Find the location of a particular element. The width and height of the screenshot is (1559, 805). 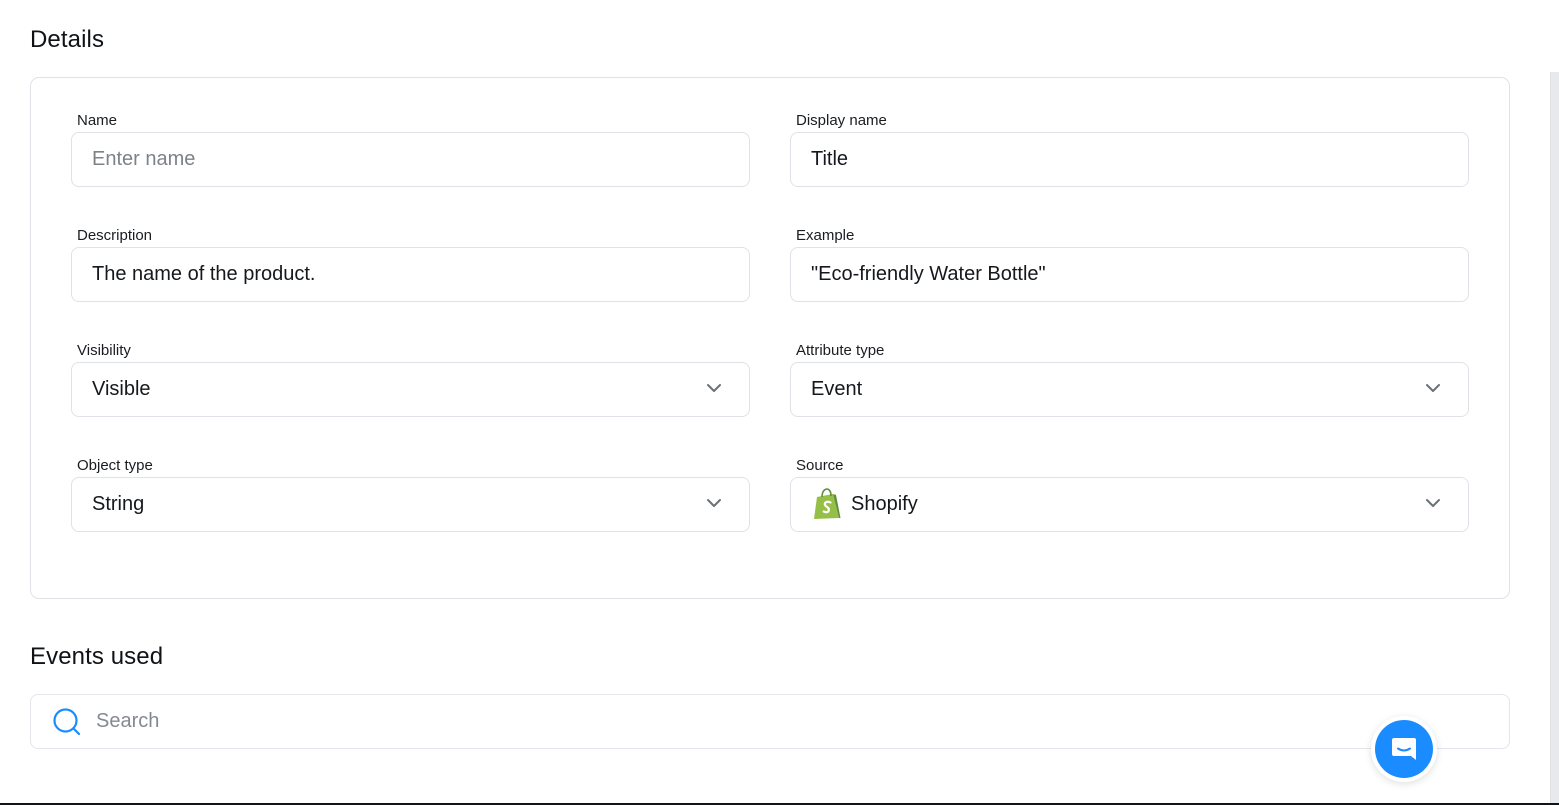

visibility-selected-value: Visible is located at coordinates (121, 389).